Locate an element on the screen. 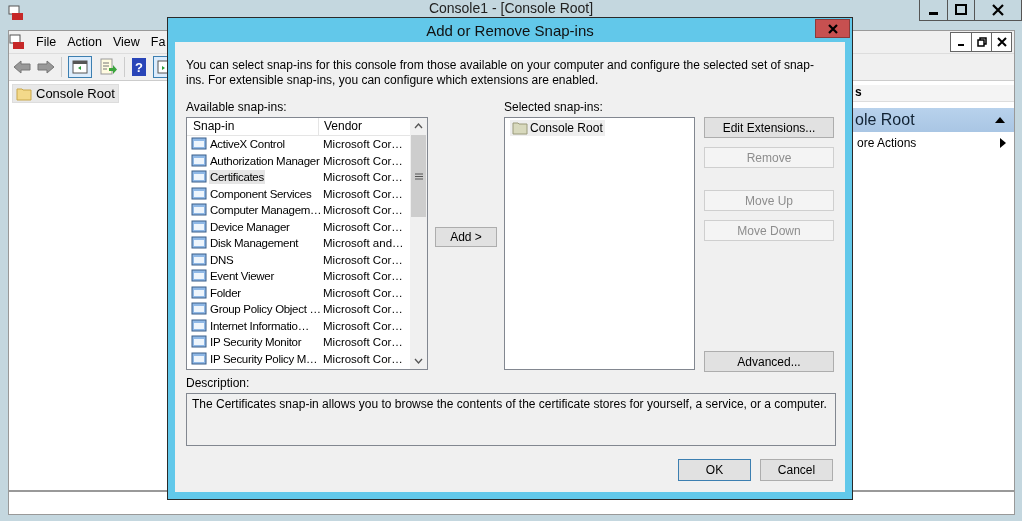 This screenshot has width=1022, height=521. restore-icon is located at coordinates (981, 42).